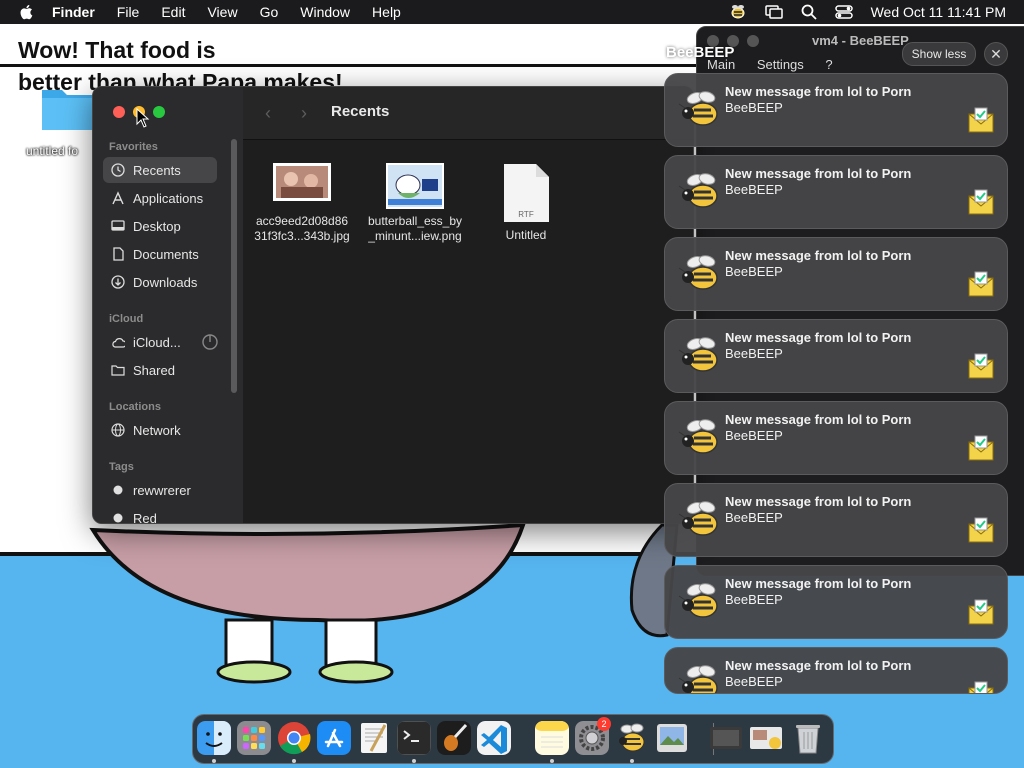 The image size is (1024, 768). What do you see at coordinates (828, 64) in the screenshot?
I see `beebeep-menu-help: ?` at bounding box center [828, 64].